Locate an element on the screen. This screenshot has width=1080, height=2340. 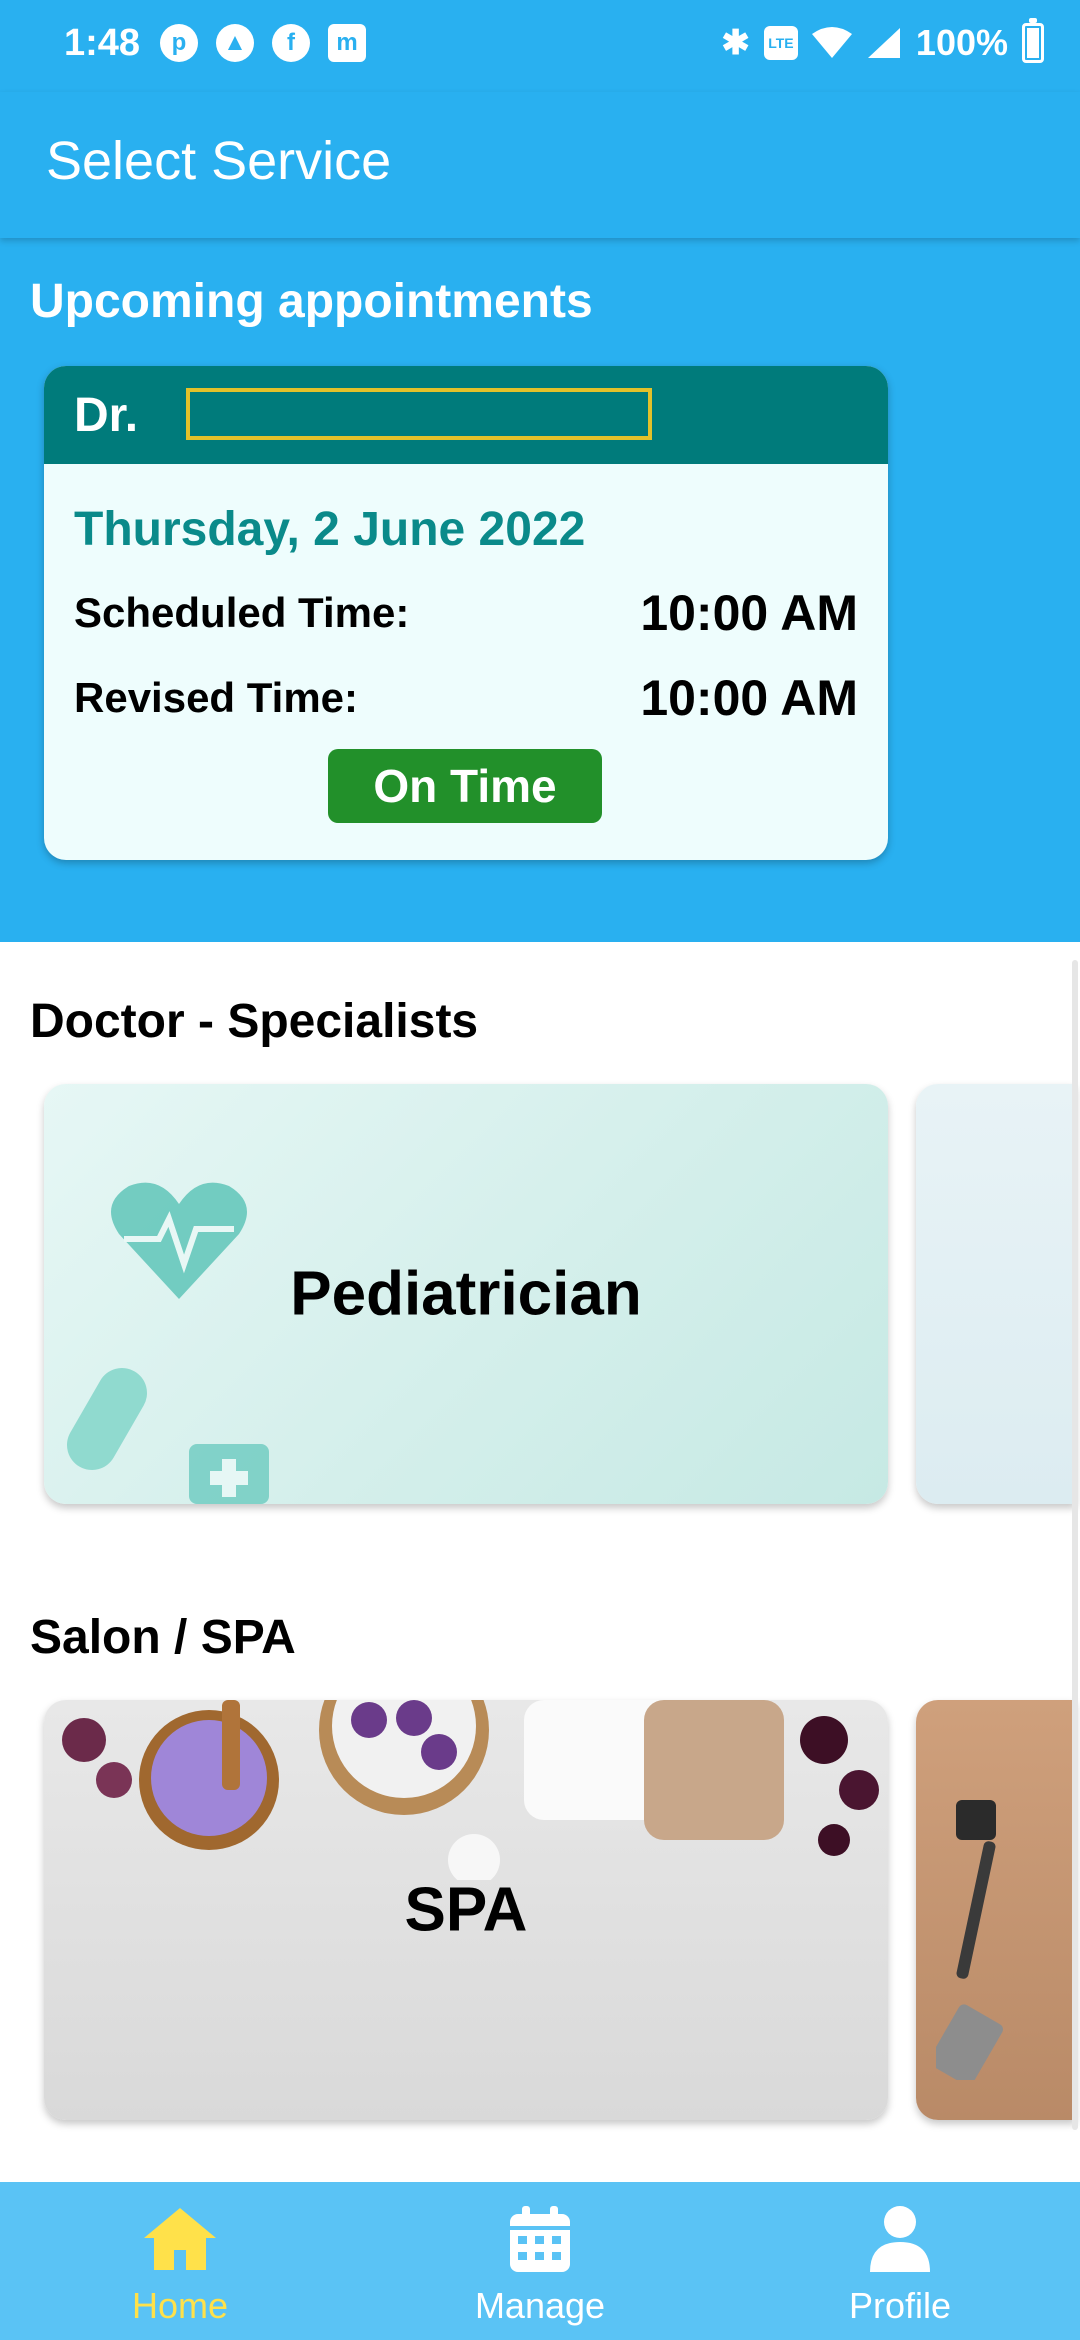
status-time: 1:48 is located at coordinates (102, 43).